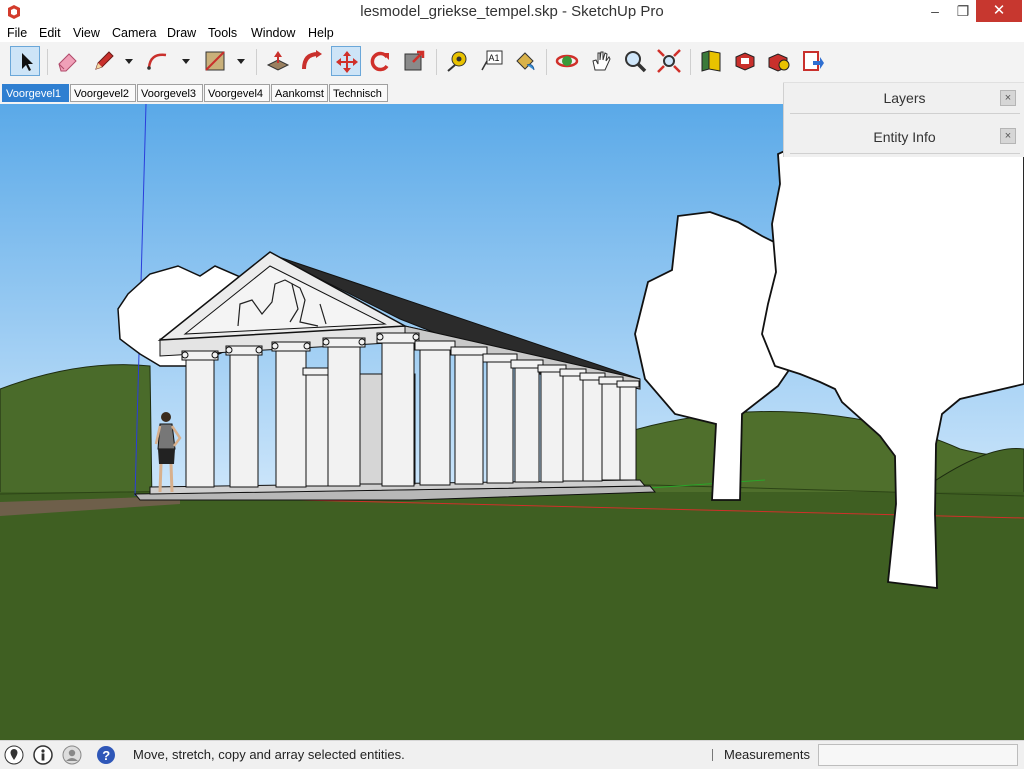  I want to click on paint-bucket-tool-button, so click(525, 61).